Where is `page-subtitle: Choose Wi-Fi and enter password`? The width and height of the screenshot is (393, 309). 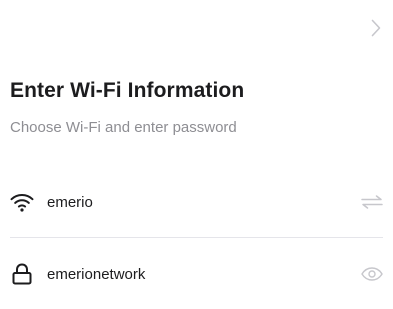 page-subtitle: Choose Wi-Fi and enter password is located at coordinates (123, 127).